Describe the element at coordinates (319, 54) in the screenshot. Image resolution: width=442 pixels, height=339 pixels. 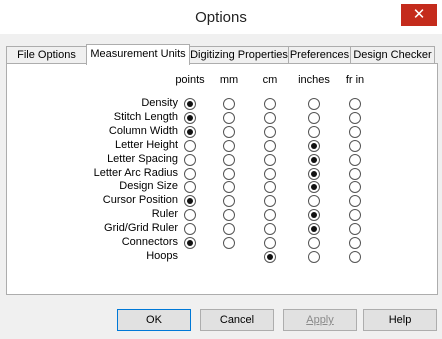
I see `tab-preferences: Preferences` at that location.